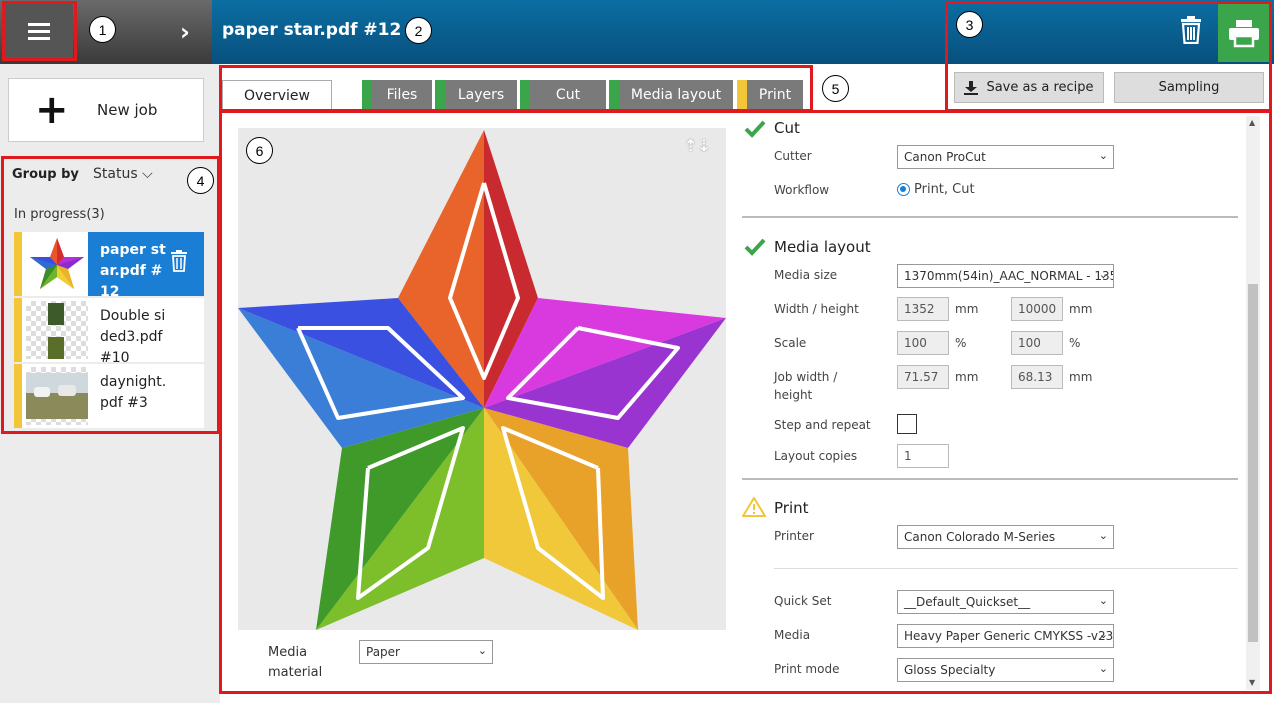 The height and width of the screenshot is (703, 1274). Describe the element at coordinates (835, 88) in the screenshot. I see `callout-5: 5` at that location.